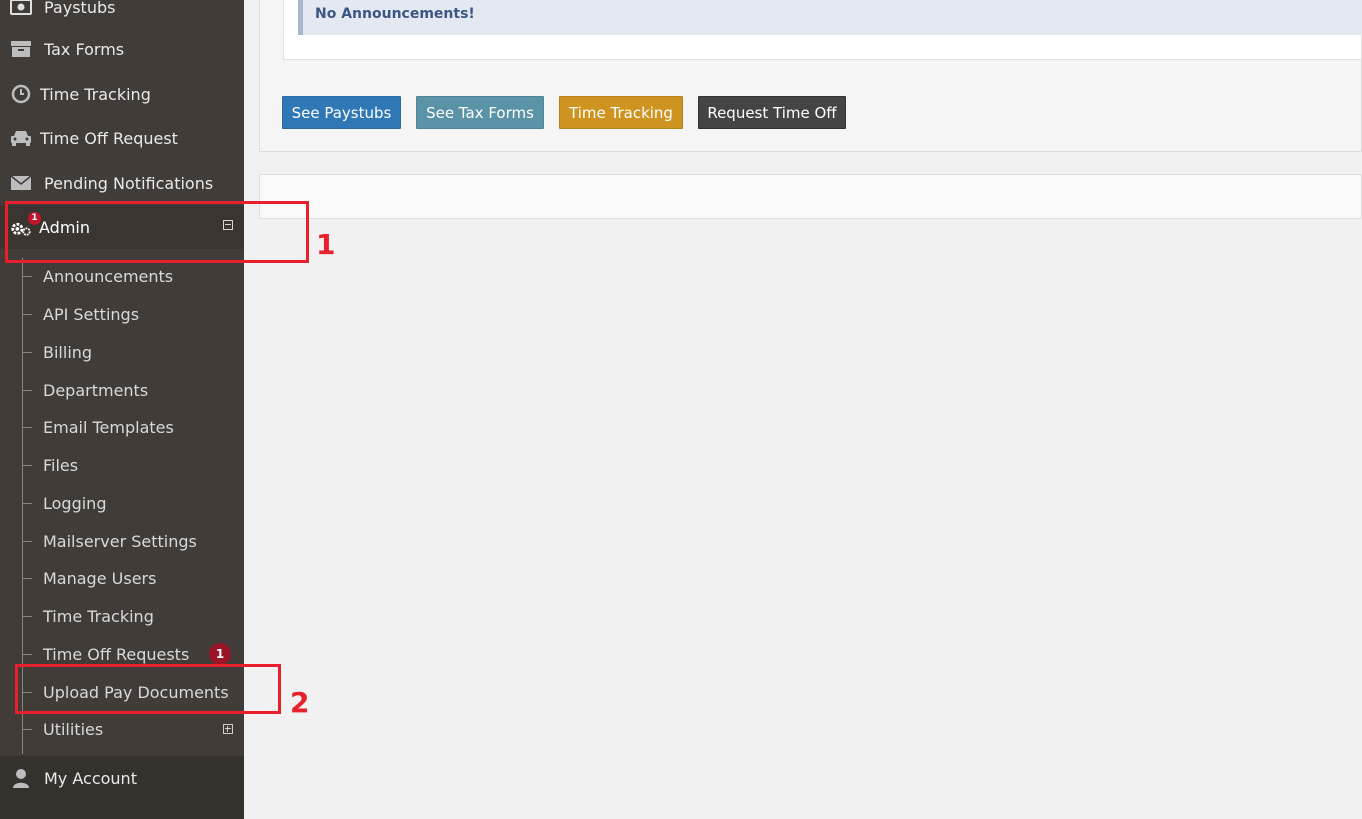 Image resolution: width=1362 pixels, height=819 pixels. I want to click on envelope-icon, so click(21, 183).